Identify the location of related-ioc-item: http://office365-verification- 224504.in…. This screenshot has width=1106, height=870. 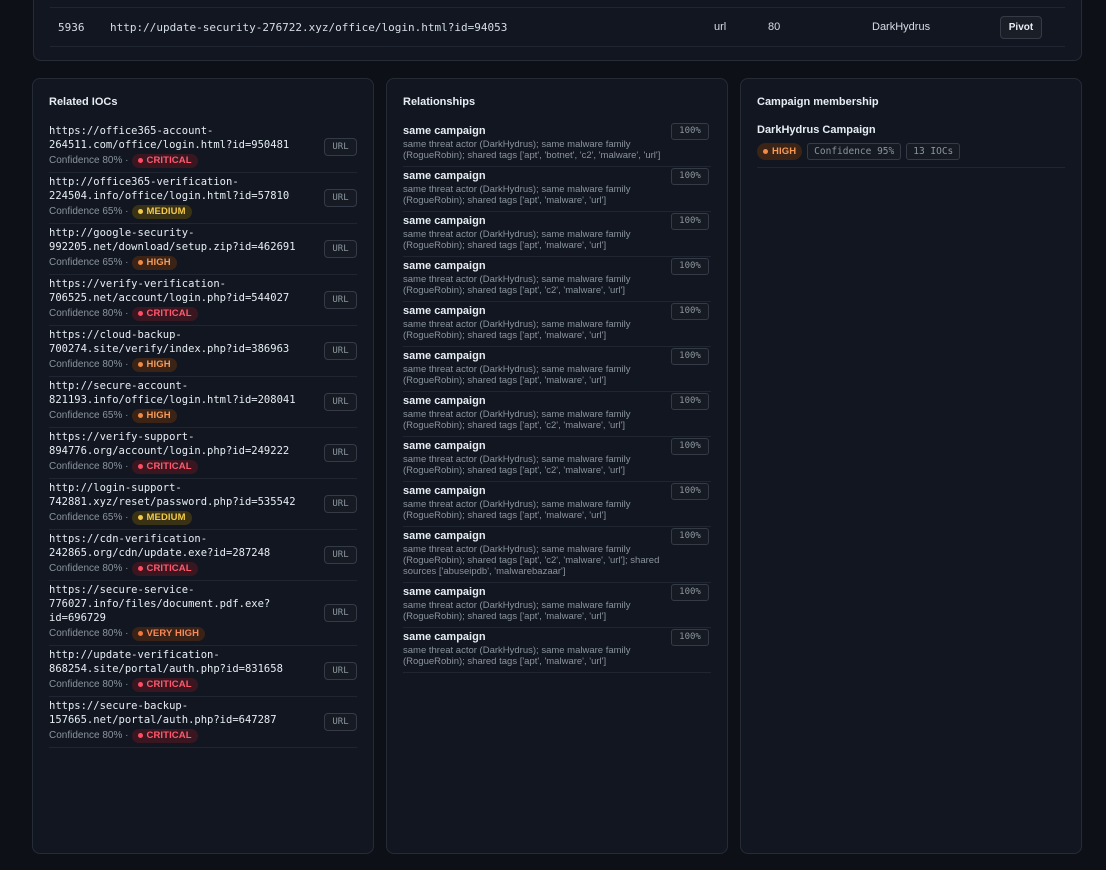
(203, 198).